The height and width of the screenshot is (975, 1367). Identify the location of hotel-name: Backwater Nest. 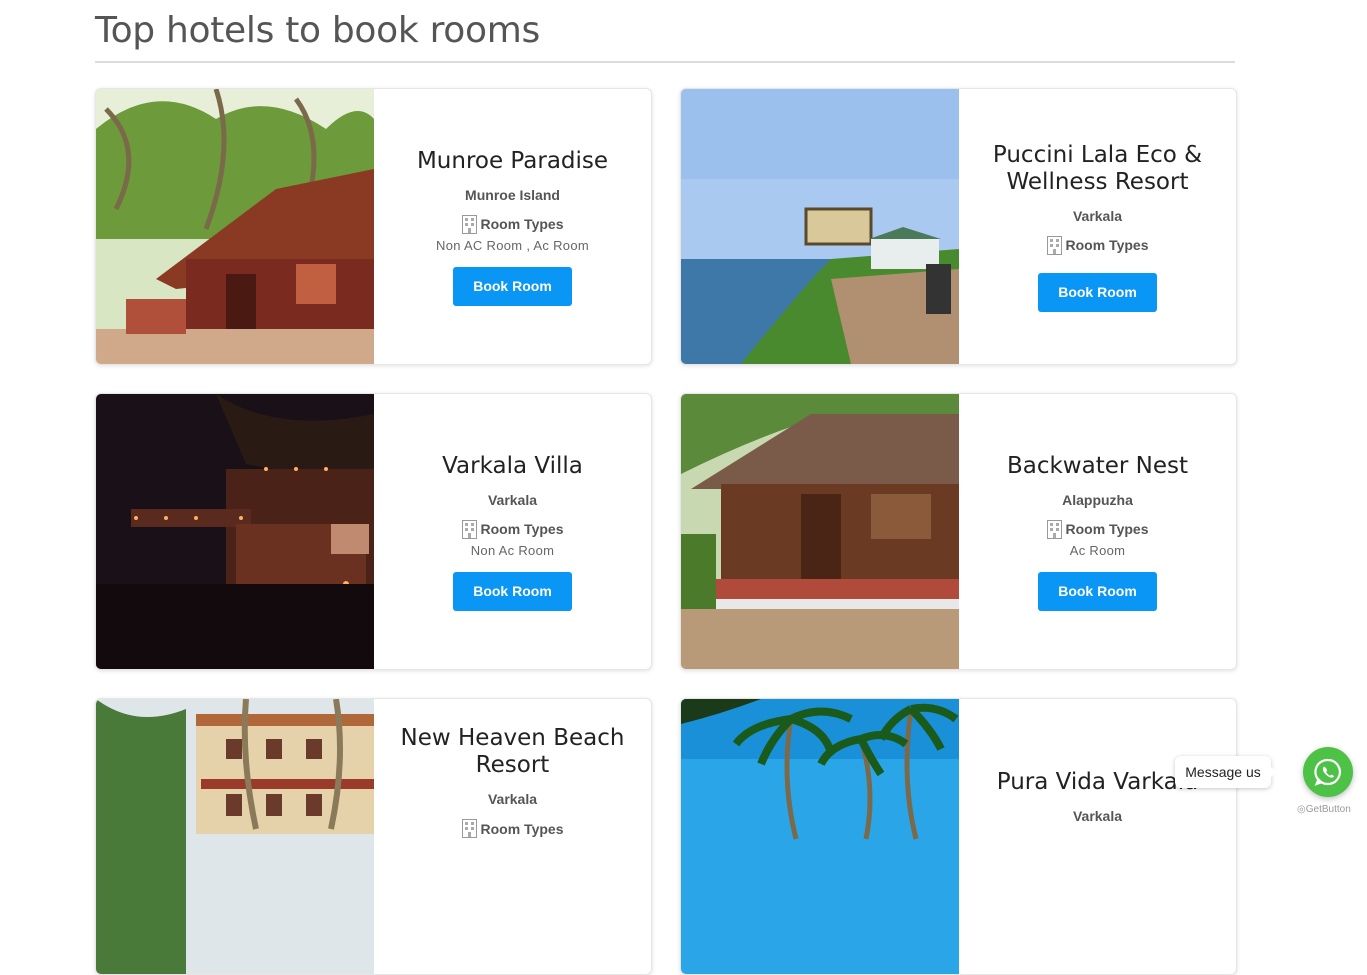
(1097, 465).